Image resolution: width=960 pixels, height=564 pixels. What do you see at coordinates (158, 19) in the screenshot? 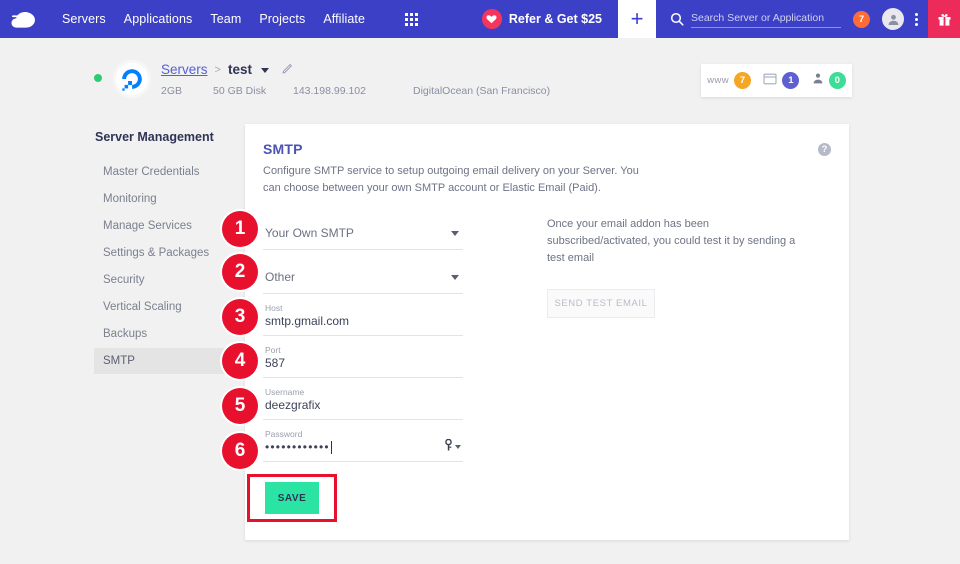
I see `nav-item-applications: Applications` at bounding box center [158, 19].